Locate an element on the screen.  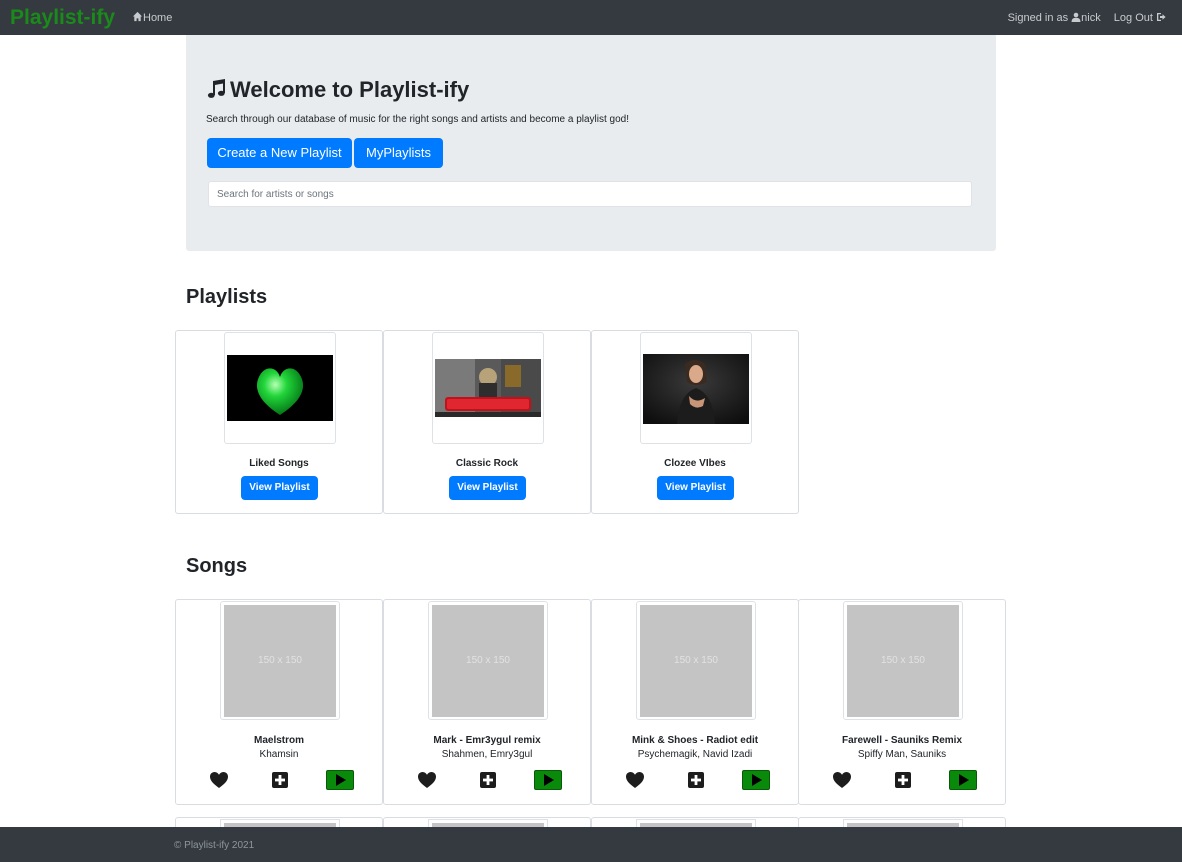
song-title: Mark - Emr3ygul remix is located at coordinates (487, 740).